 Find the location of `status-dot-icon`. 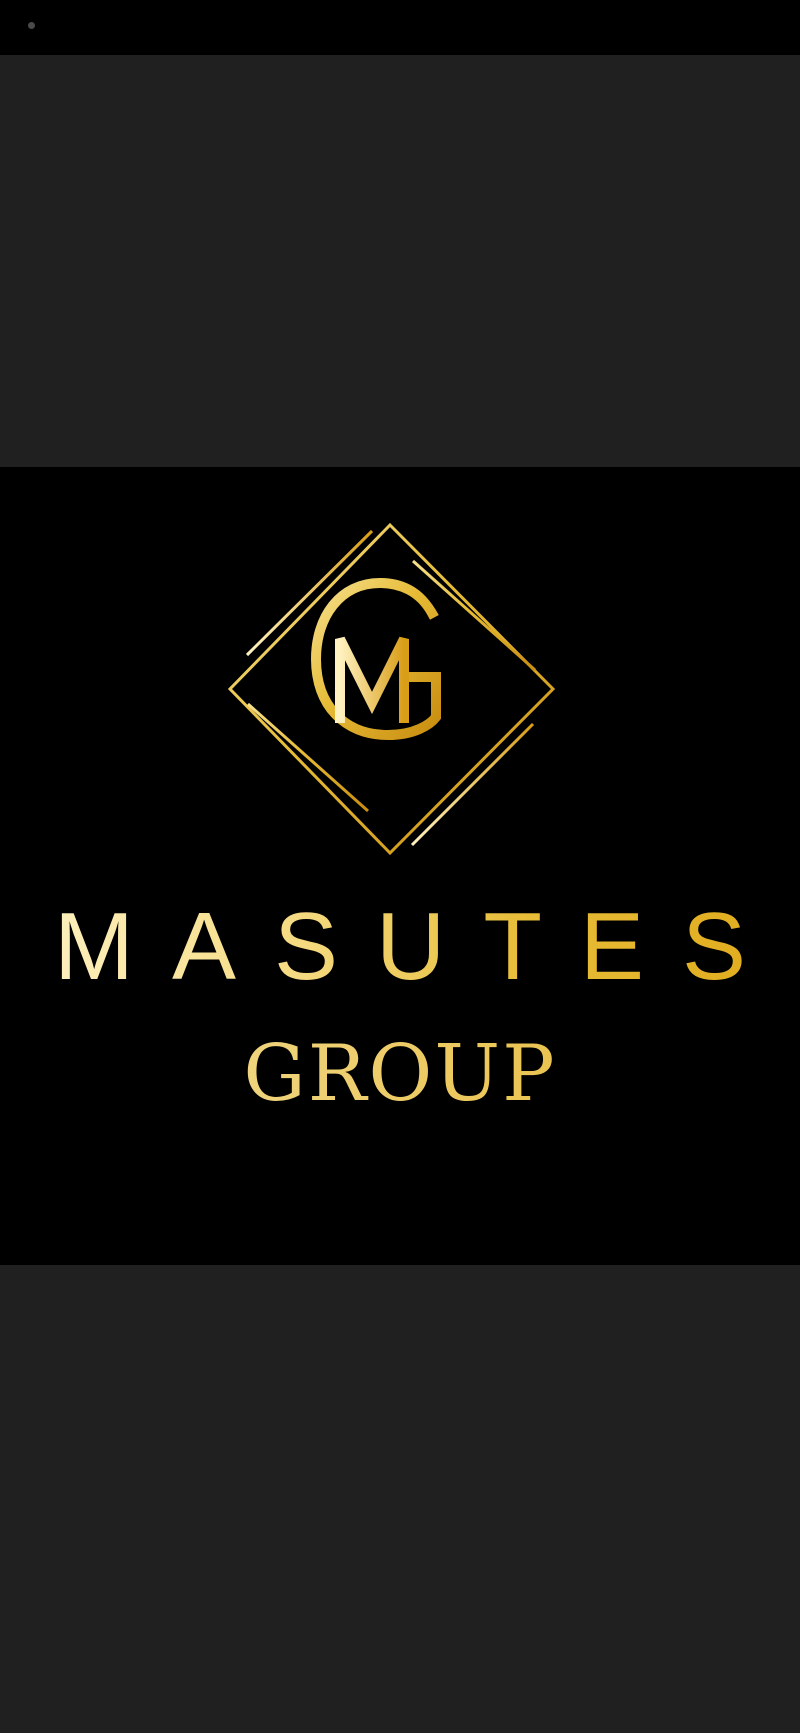

status-dot-icon is located at coordinates (31, 25).